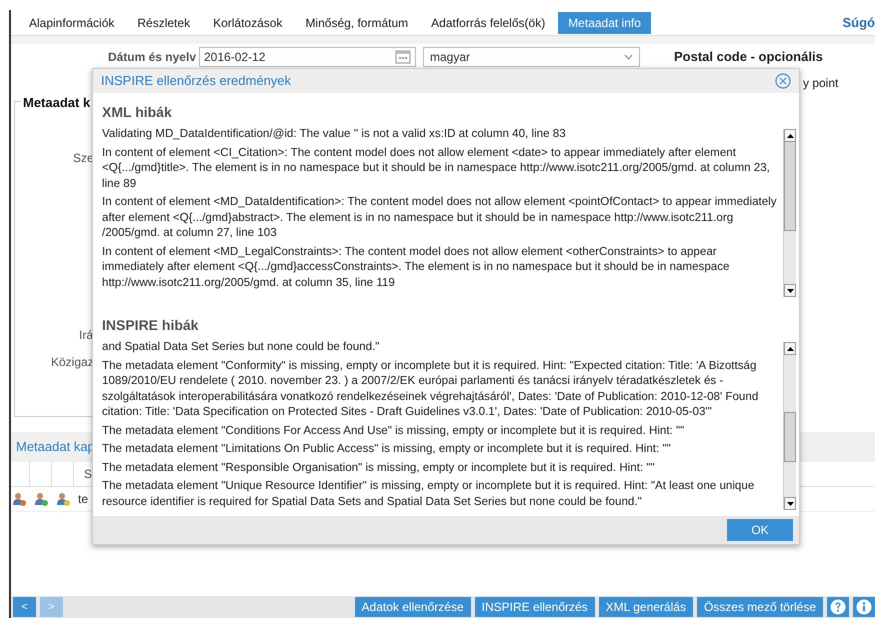 This screenshot has width=875, height=618. I want to click on error-message: The metadata element "Conformity" is missing, empty or incomplete but it is required. Hint: "Expected citation: Title: 'A Bizottság 1089/2010/EU rendelete ( 2010. november 23. ) a 2007/2/EK európai parlamenti és tanácsi irányelv téradatkészletek és -szolgáltatások interoperabilitására vonatkozó rendelkezéseinek végrehajtásáról', Dates: 'Date of Publication: 2010-12-08' Found citation: Title: 'Data Specification on Protected Sites - Draft Guidelines v3.0.1', Dates: 'Date of Publication: 2010-05-03'", so click(431, 389).